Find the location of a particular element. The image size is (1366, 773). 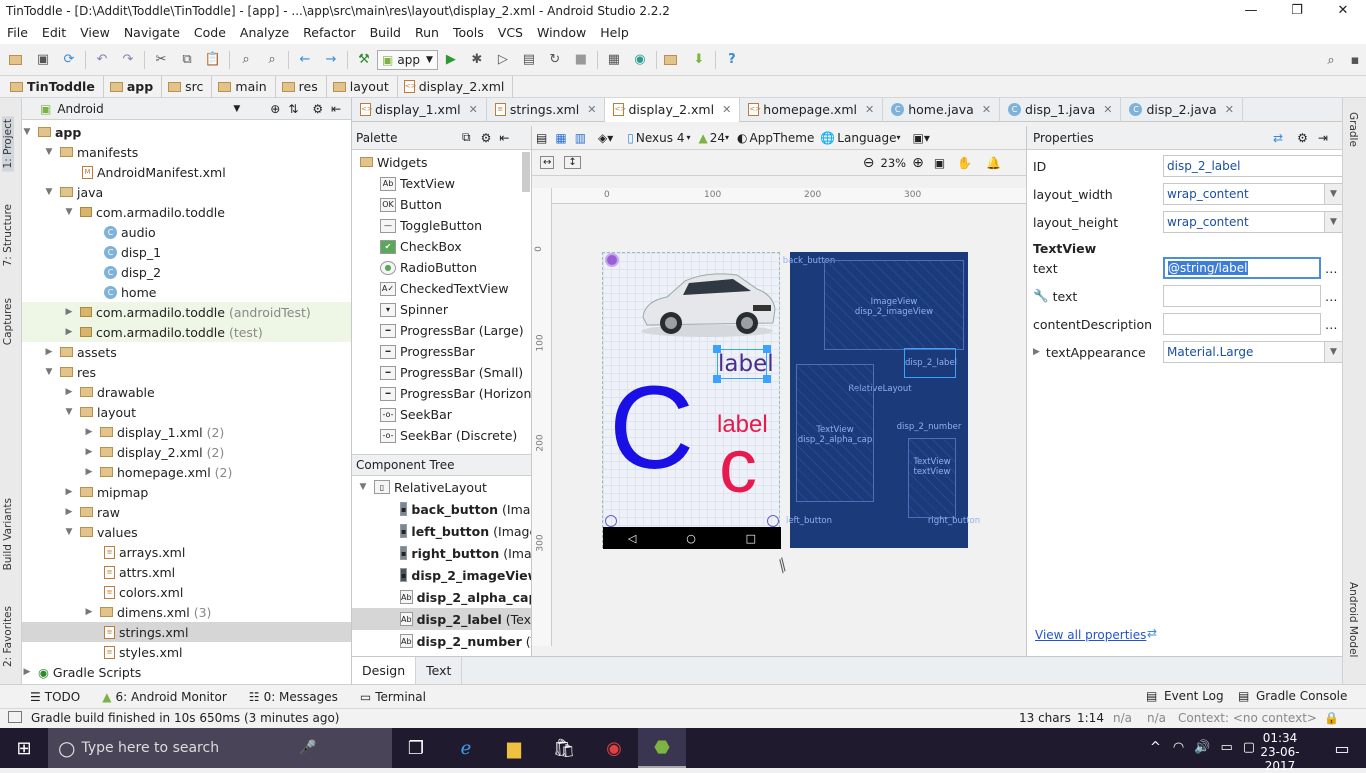

debug-icon: ✱ is located at coordinates (477, 60).